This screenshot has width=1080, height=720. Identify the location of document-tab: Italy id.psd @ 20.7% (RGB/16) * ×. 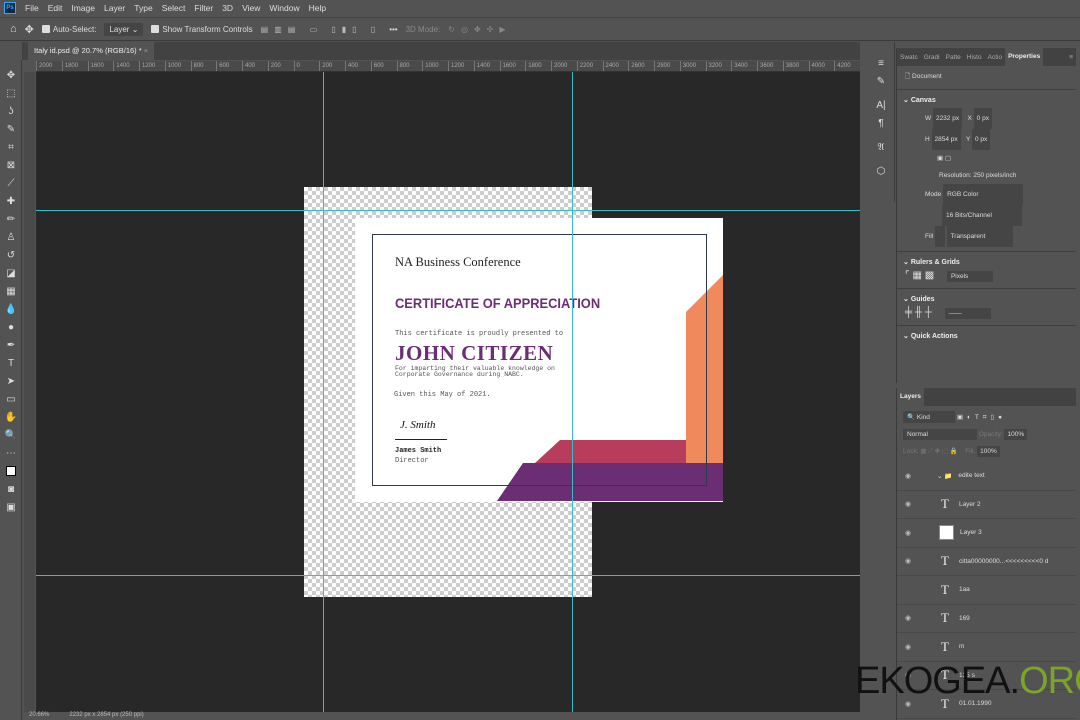
(91, 51).